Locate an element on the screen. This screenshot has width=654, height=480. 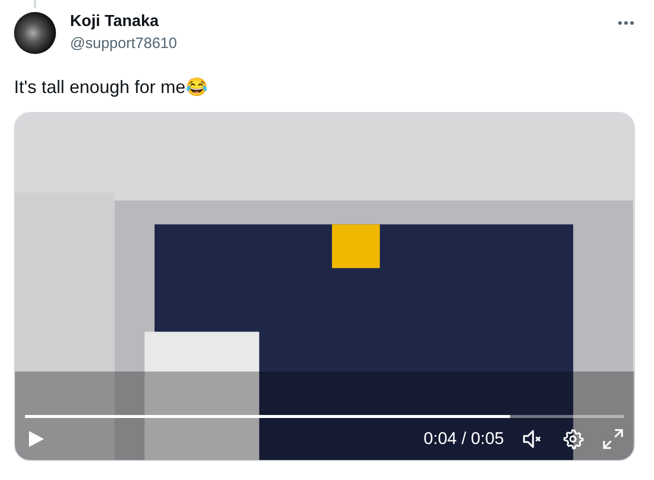
author-name: Koji Tanaka is located at coordinates (336, 22).